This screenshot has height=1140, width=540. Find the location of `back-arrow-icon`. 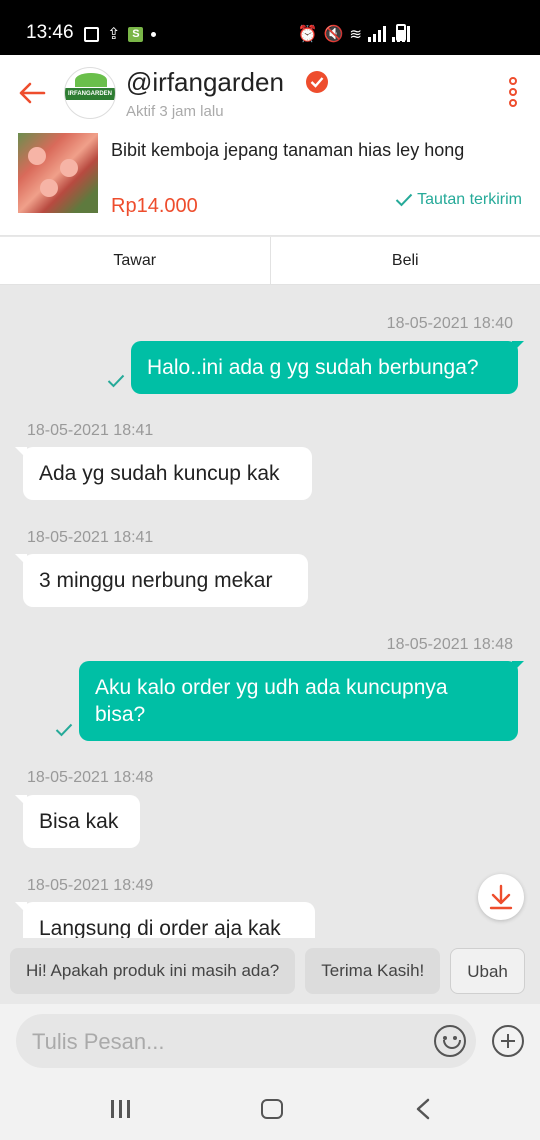

back-arrow-icon is located at coordinates (32, 93).